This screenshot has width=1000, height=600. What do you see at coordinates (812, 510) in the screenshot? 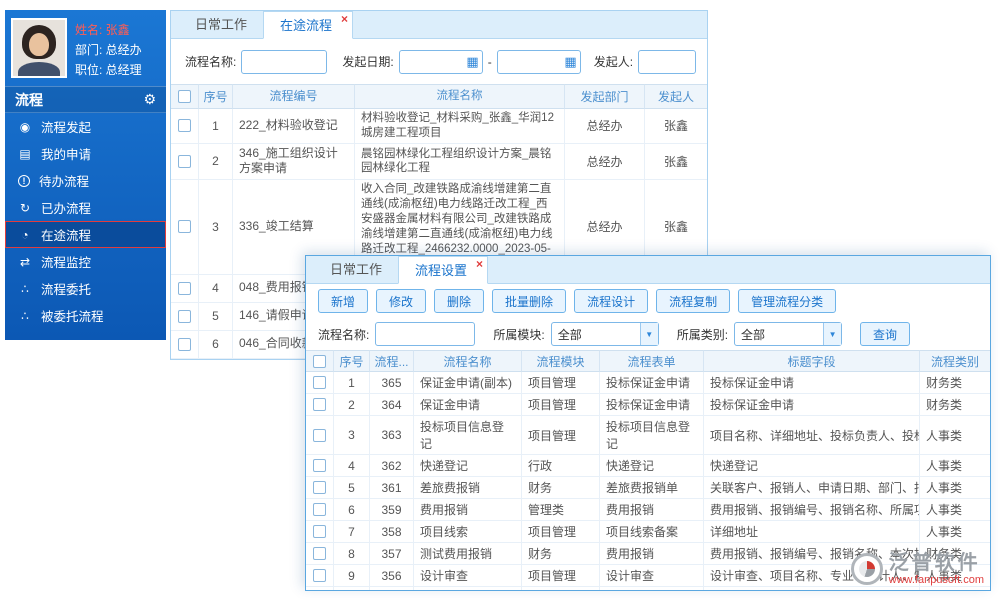
I see `cell-fields: 费用报销、报销编号、报销名称、所属项目` at bounding box center [812, 510].